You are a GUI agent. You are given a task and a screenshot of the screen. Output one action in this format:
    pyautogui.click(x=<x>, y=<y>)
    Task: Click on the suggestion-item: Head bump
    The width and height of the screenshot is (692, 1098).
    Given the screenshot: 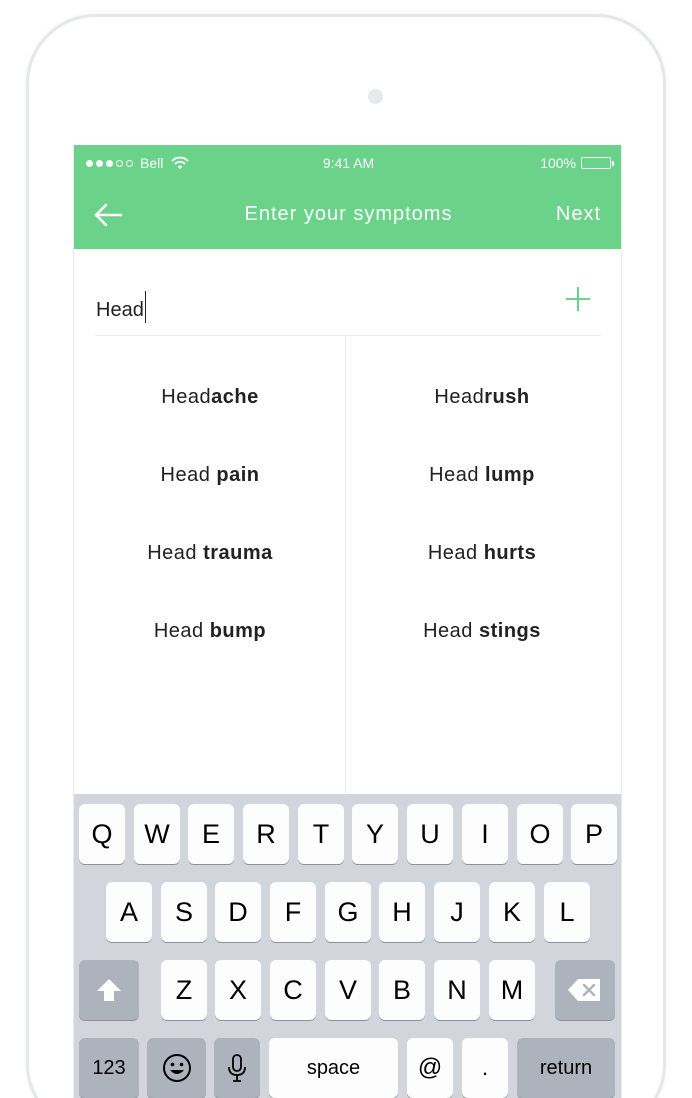 What is the action you would take?
    pyautogui.click(x=210, y=631)
    